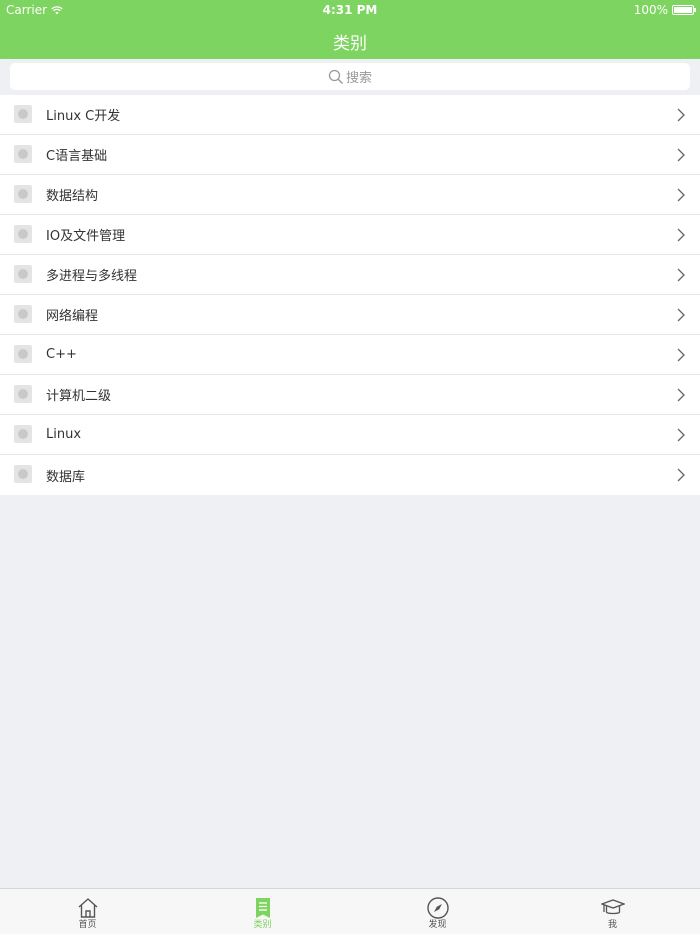 The image size is (700, 934). I want to click on status-time: 4:31 PM, so click(350, 10).